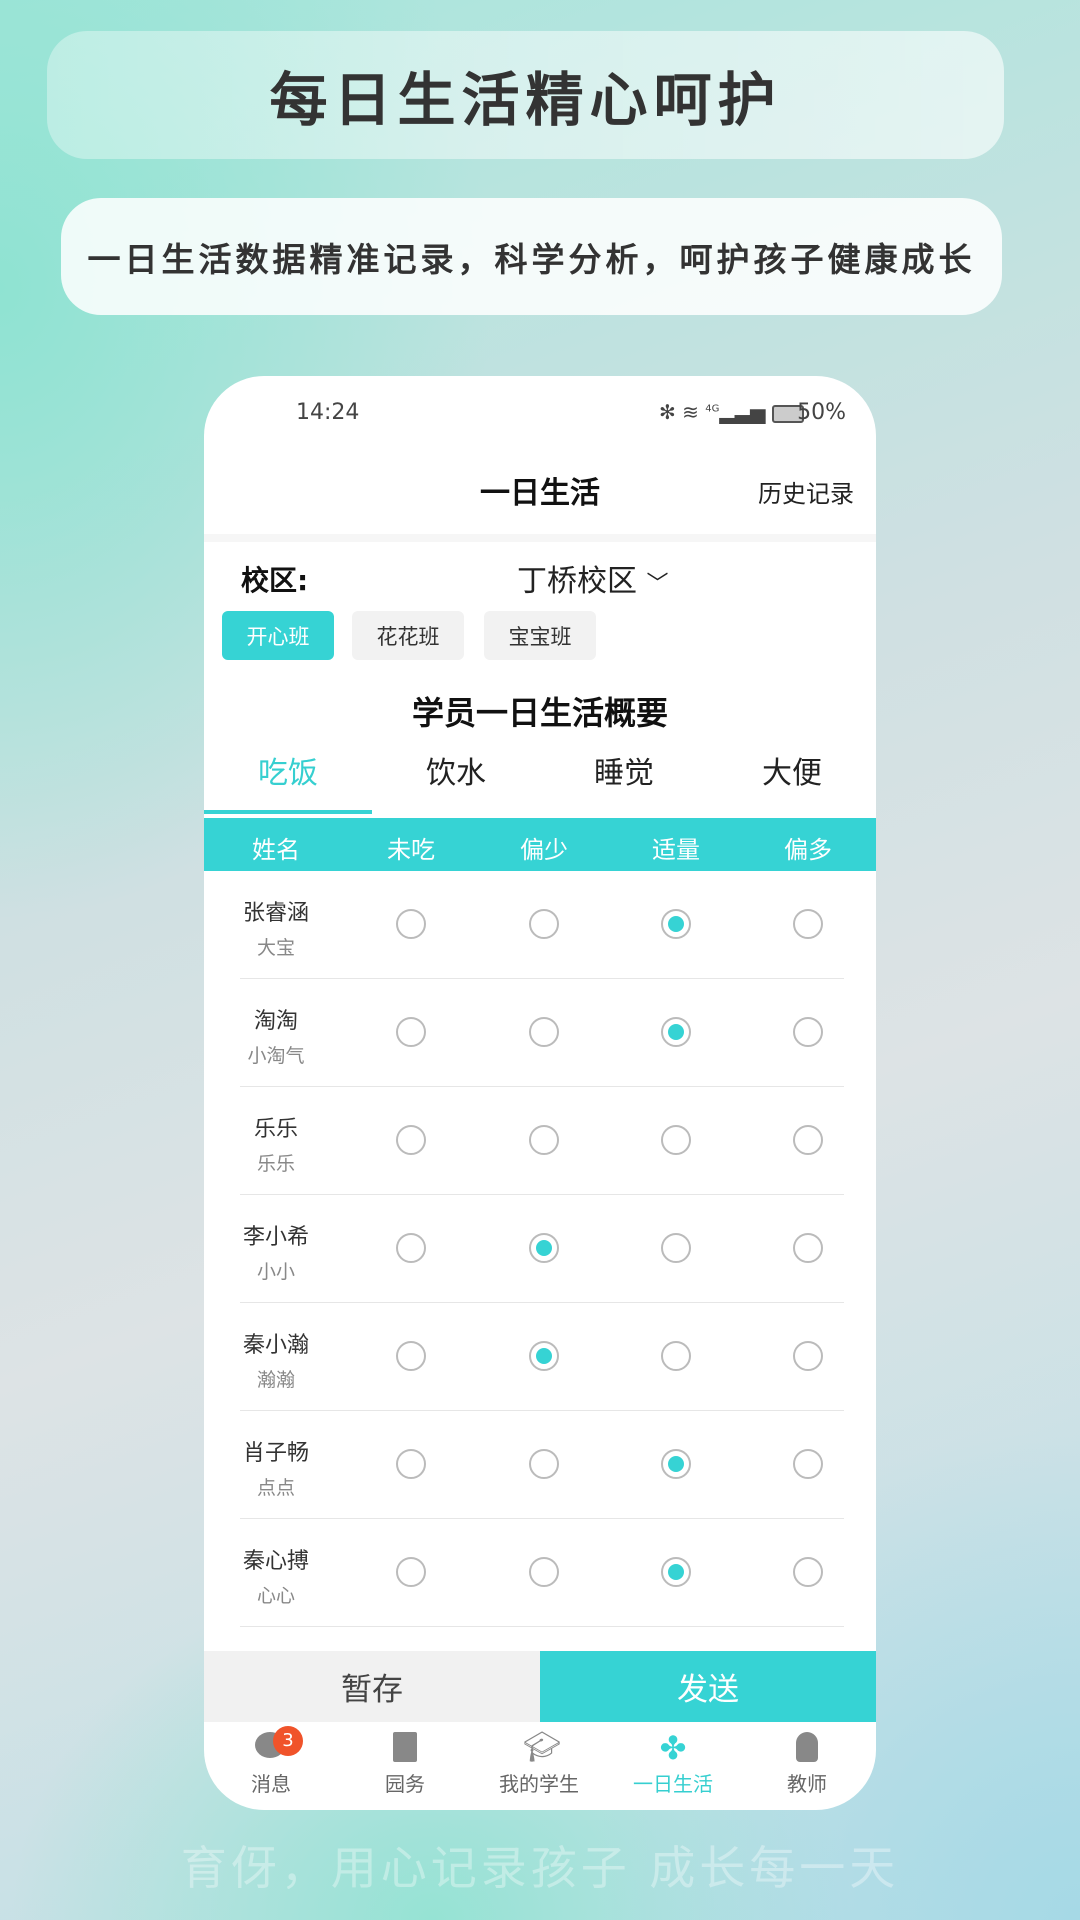 This screenshot has height=1920, width=1080. What do you see at coordinates (271, 1766) in the screenshot?
I see `nav-messages: 3 消息` at bounding box center [271, 1766].